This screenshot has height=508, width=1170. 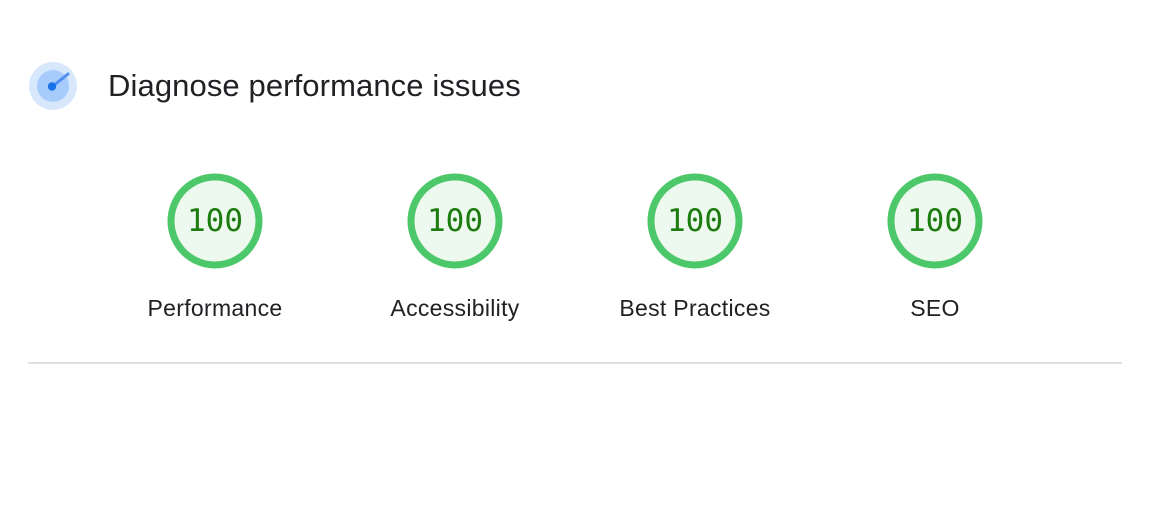 I want to click on gauge-label: Performance, so click(x=215, y=308).